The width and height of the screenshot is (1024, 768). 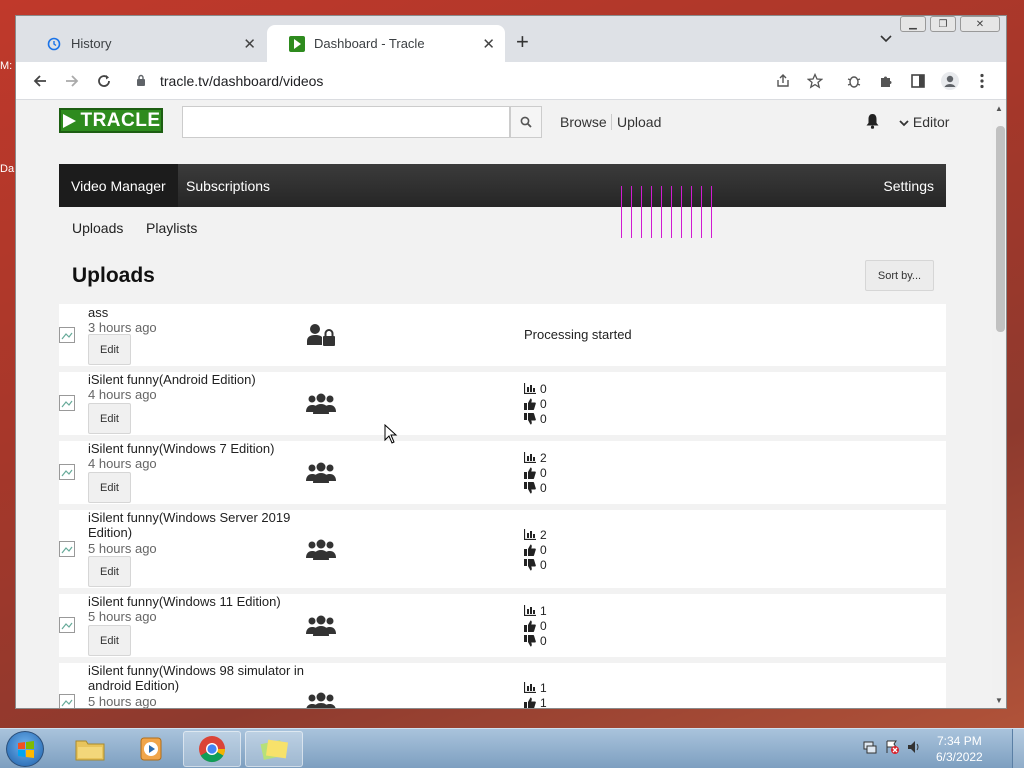 What do you see at coordinates (982, 81) in the screenshot?
I see `browser-menu-icon` at bounding box center [982, 81].